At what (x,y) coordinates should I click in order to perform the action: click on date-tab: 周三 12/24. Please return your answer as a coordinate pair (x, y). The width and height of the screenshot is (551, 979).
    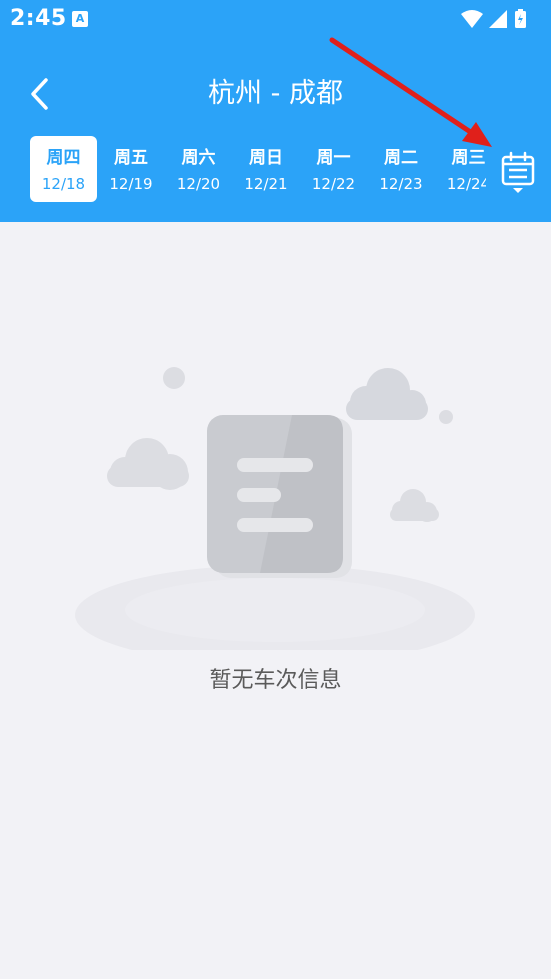
    Looking at the image, I should click on (460, 169).